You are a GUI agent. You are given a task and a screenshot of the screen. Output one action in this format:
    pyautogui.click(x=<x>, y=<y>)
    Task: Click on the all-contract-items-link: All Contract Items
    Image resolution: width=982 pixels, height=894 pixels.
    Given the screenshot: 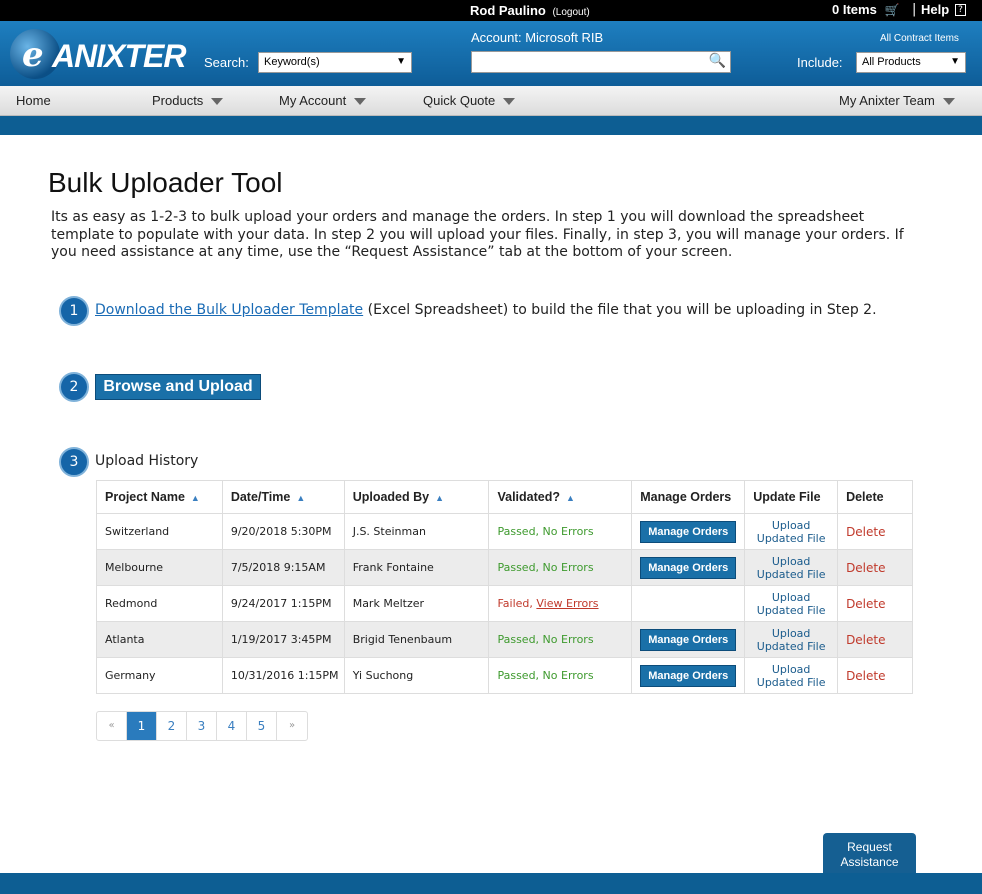 What is the action you would take?
    pyautogui.click(x=919, y=38)
    